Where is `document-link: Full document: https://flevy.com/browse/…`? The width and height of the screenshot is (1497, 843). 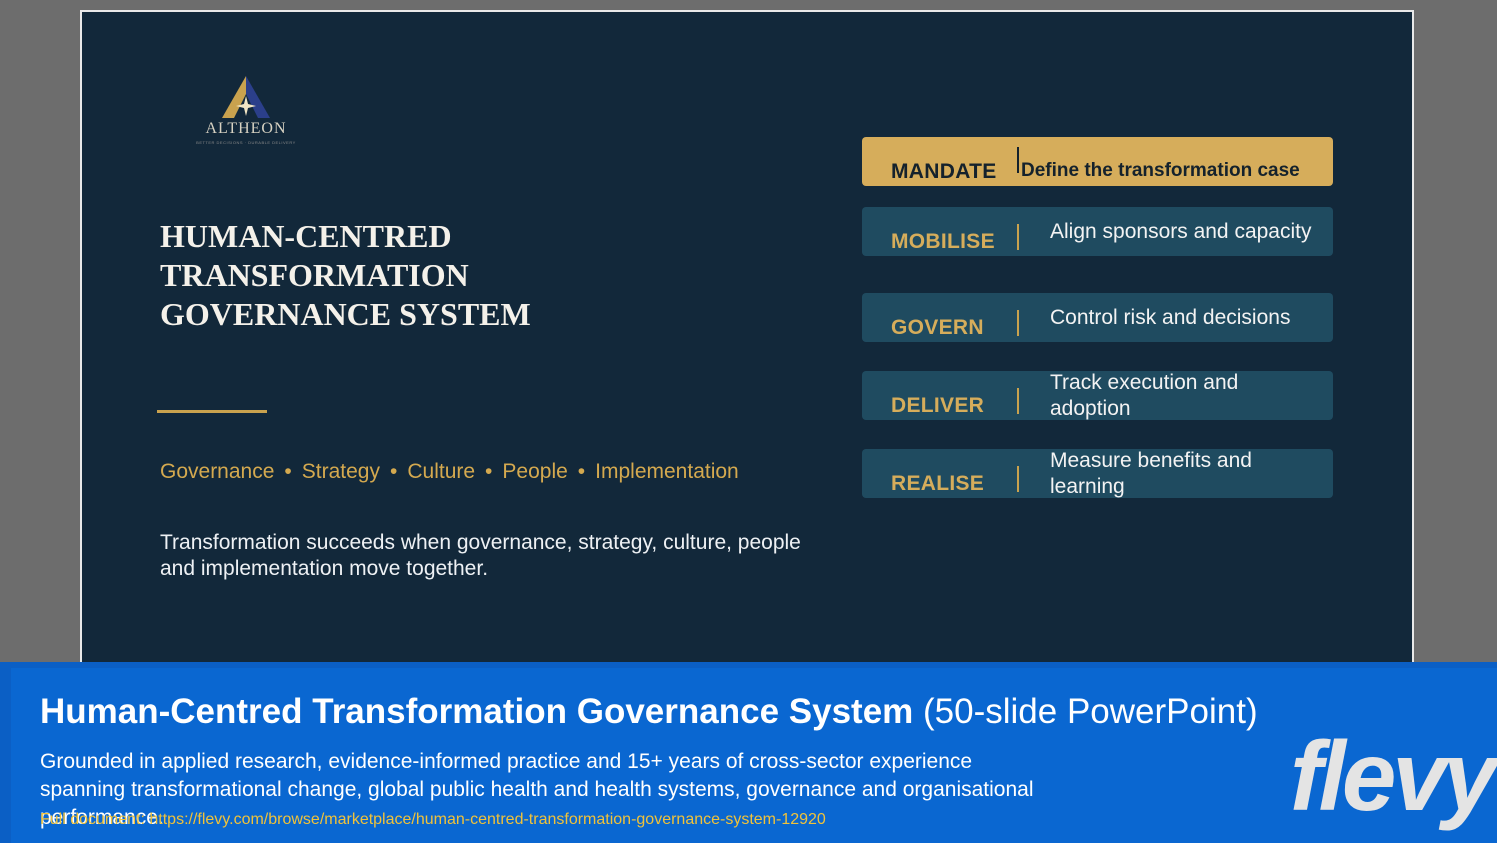 document-link: Full document: https://flevy.com/browse/… is located at coordinates (433, 820).